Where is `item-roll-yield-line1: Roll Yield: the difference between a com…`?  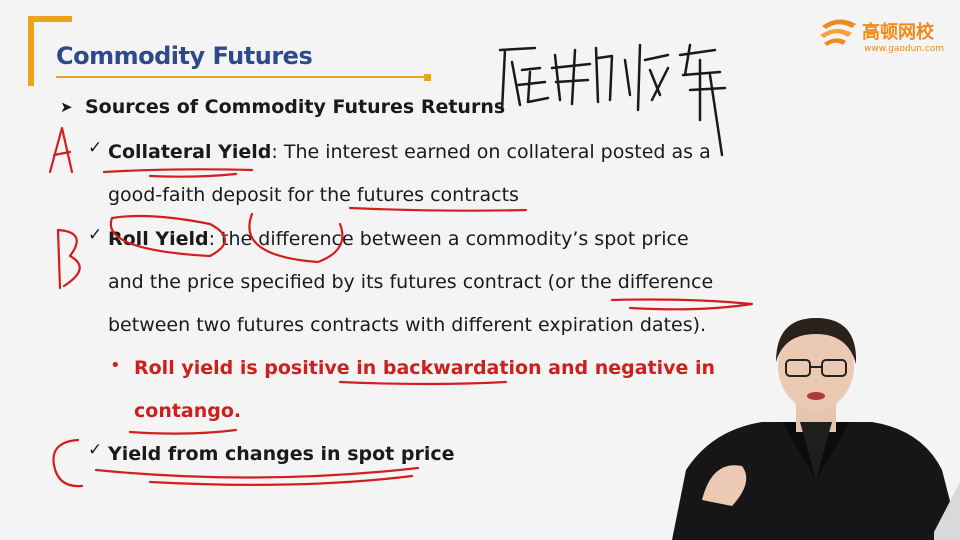 item-roll-yield-line1: Roll Yield: the difference between a com… is located at coordinates (398, 239).